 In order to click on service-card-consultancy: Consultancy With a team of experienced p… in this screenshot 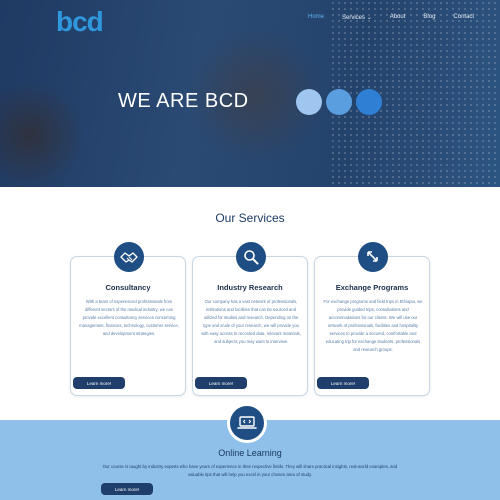, I will do `click(128, 319)`.